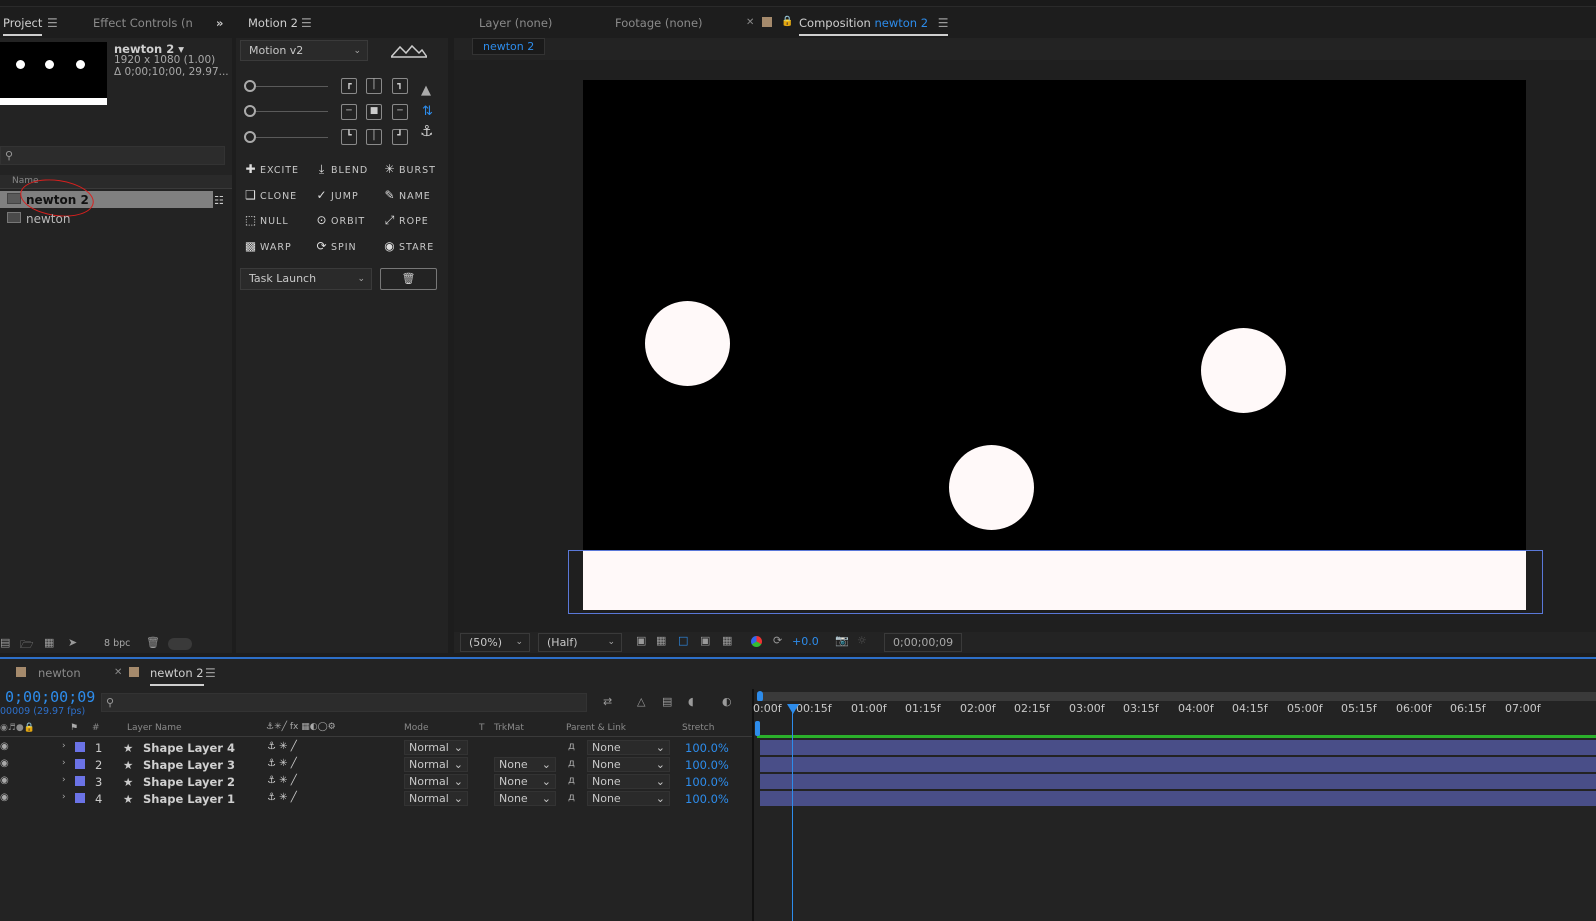 This screenshot has width=1596, height=921. I want to click on tab-layer: Layer (none), so click(515, 23).